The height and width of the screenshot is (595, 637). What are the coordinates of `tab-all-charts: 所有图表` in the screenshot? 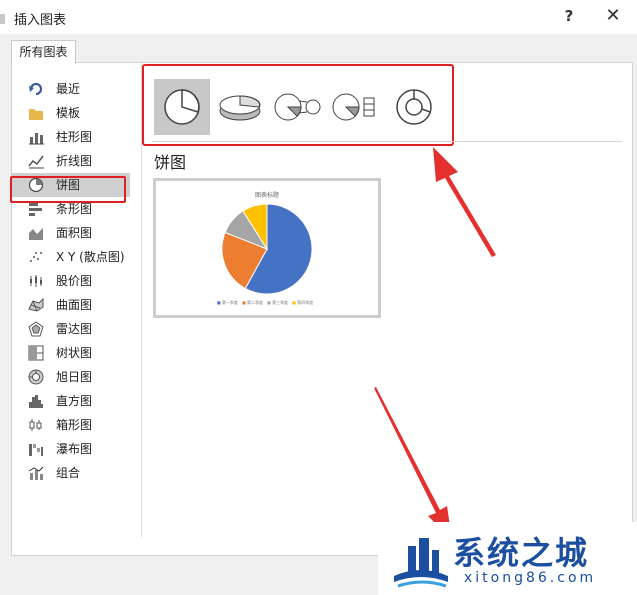 It's located at (43, 52).